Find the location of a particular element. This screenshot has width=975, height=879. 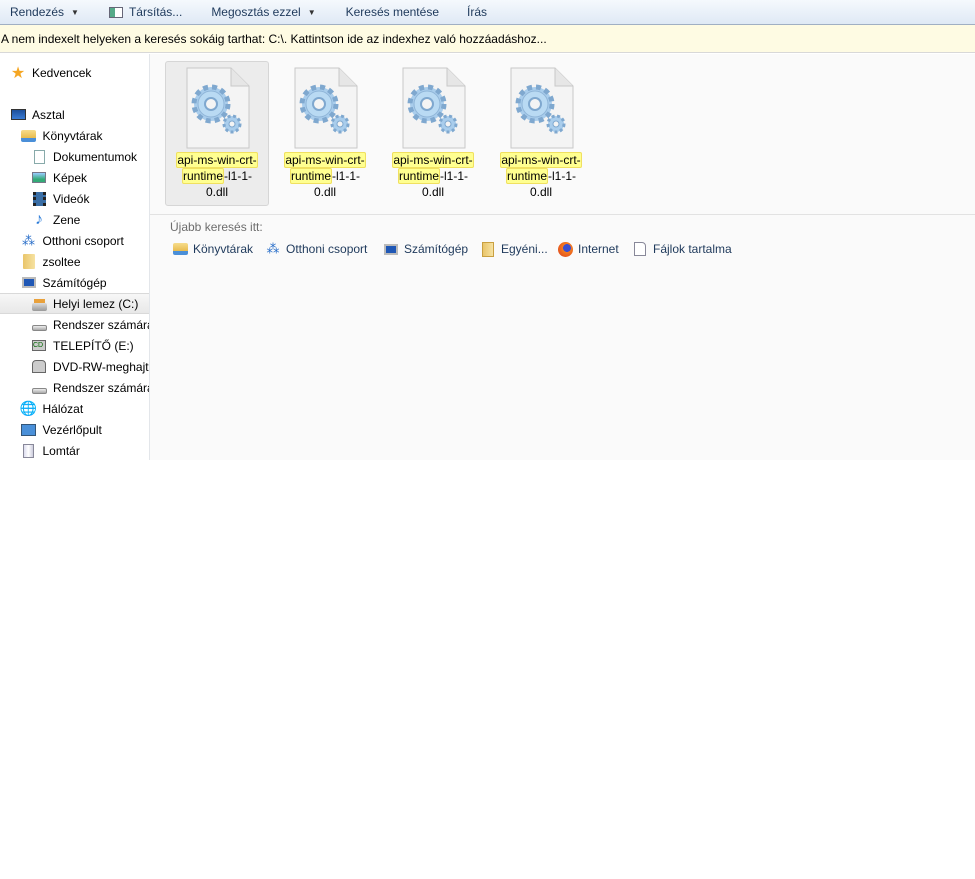

search-location-label: Könyvtárak is located at coordinates (223, 249).